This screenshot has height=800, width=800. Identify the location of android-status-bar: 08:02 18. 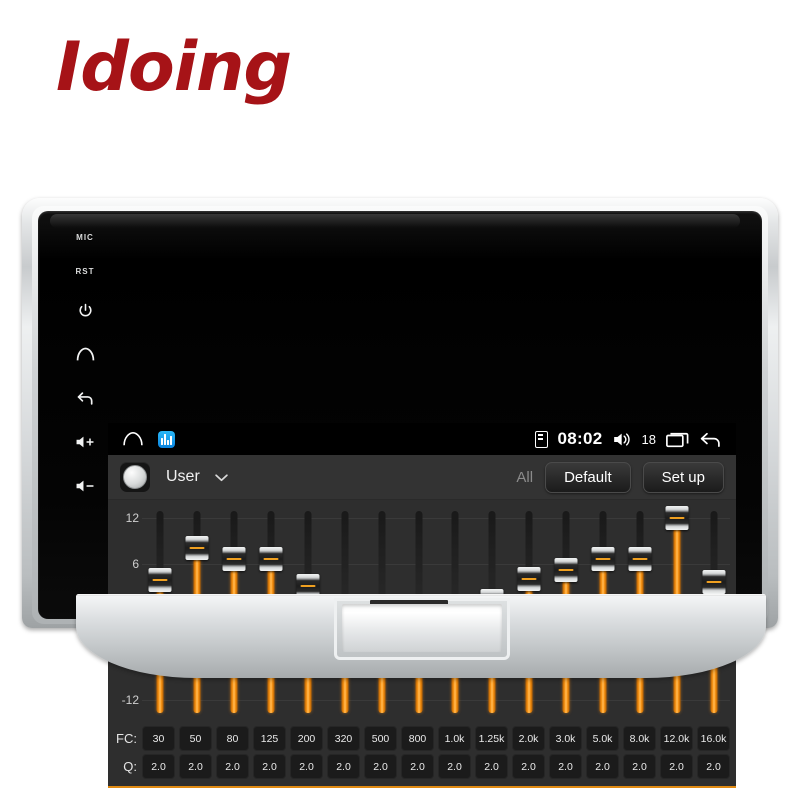
(422, 439).